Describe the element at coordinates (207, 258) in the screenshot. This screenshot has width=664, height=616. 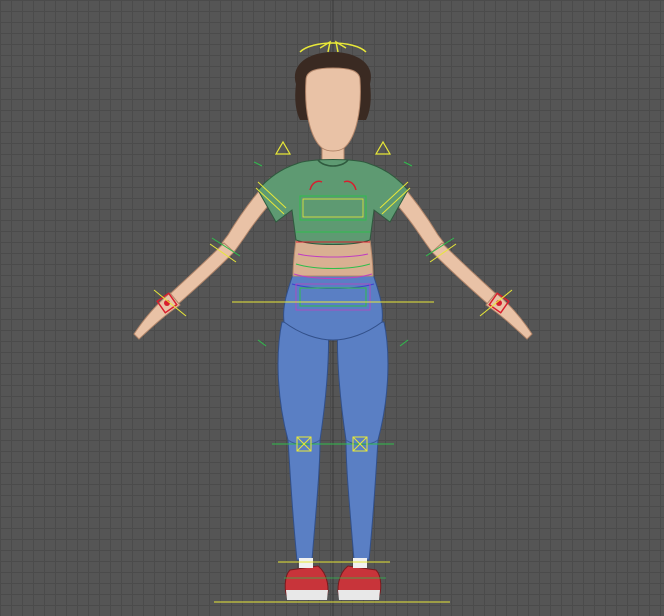
I see `left-arm` at that location.